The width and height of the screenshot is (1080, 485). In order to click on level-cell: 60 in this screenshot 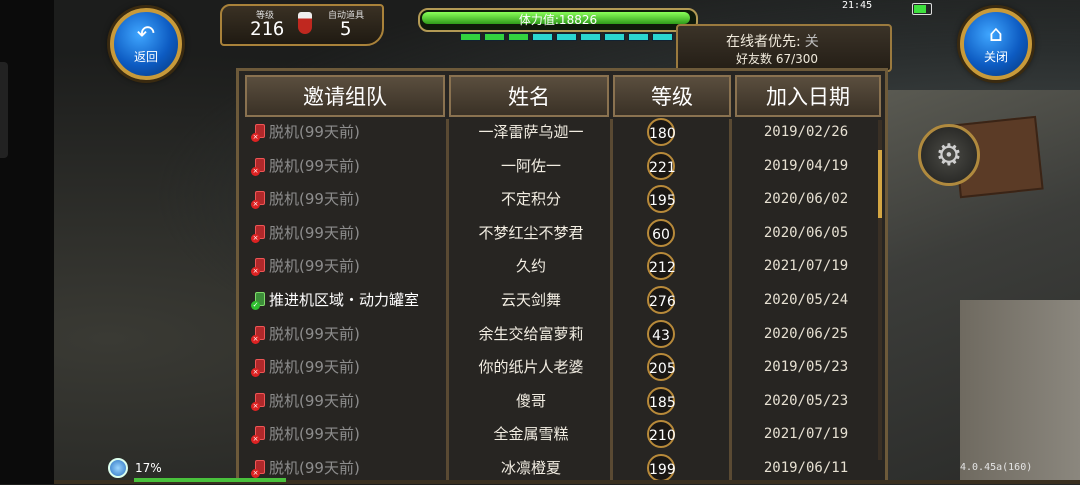, I will do `click(663, 233)`.